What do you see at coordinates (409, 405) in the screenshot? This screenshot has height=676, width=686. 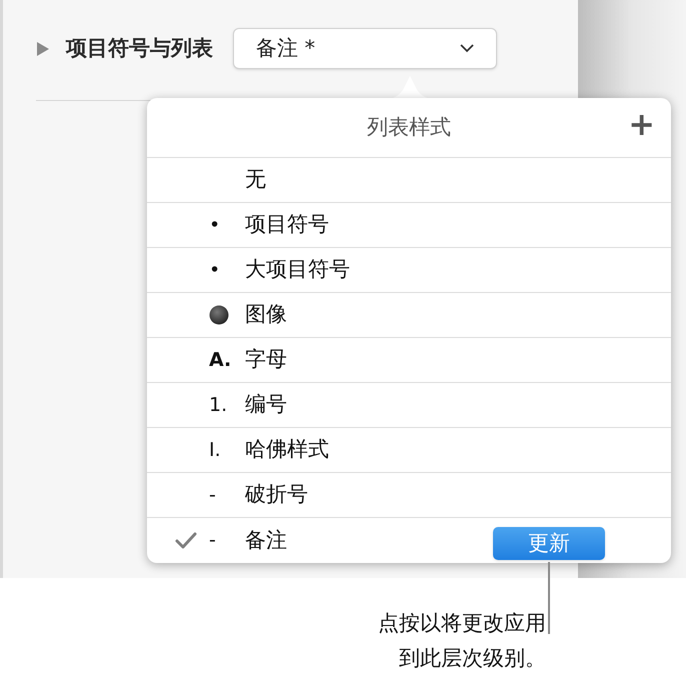 I see `list-style-item: 1. 编号` at bounding box center [409, 405].